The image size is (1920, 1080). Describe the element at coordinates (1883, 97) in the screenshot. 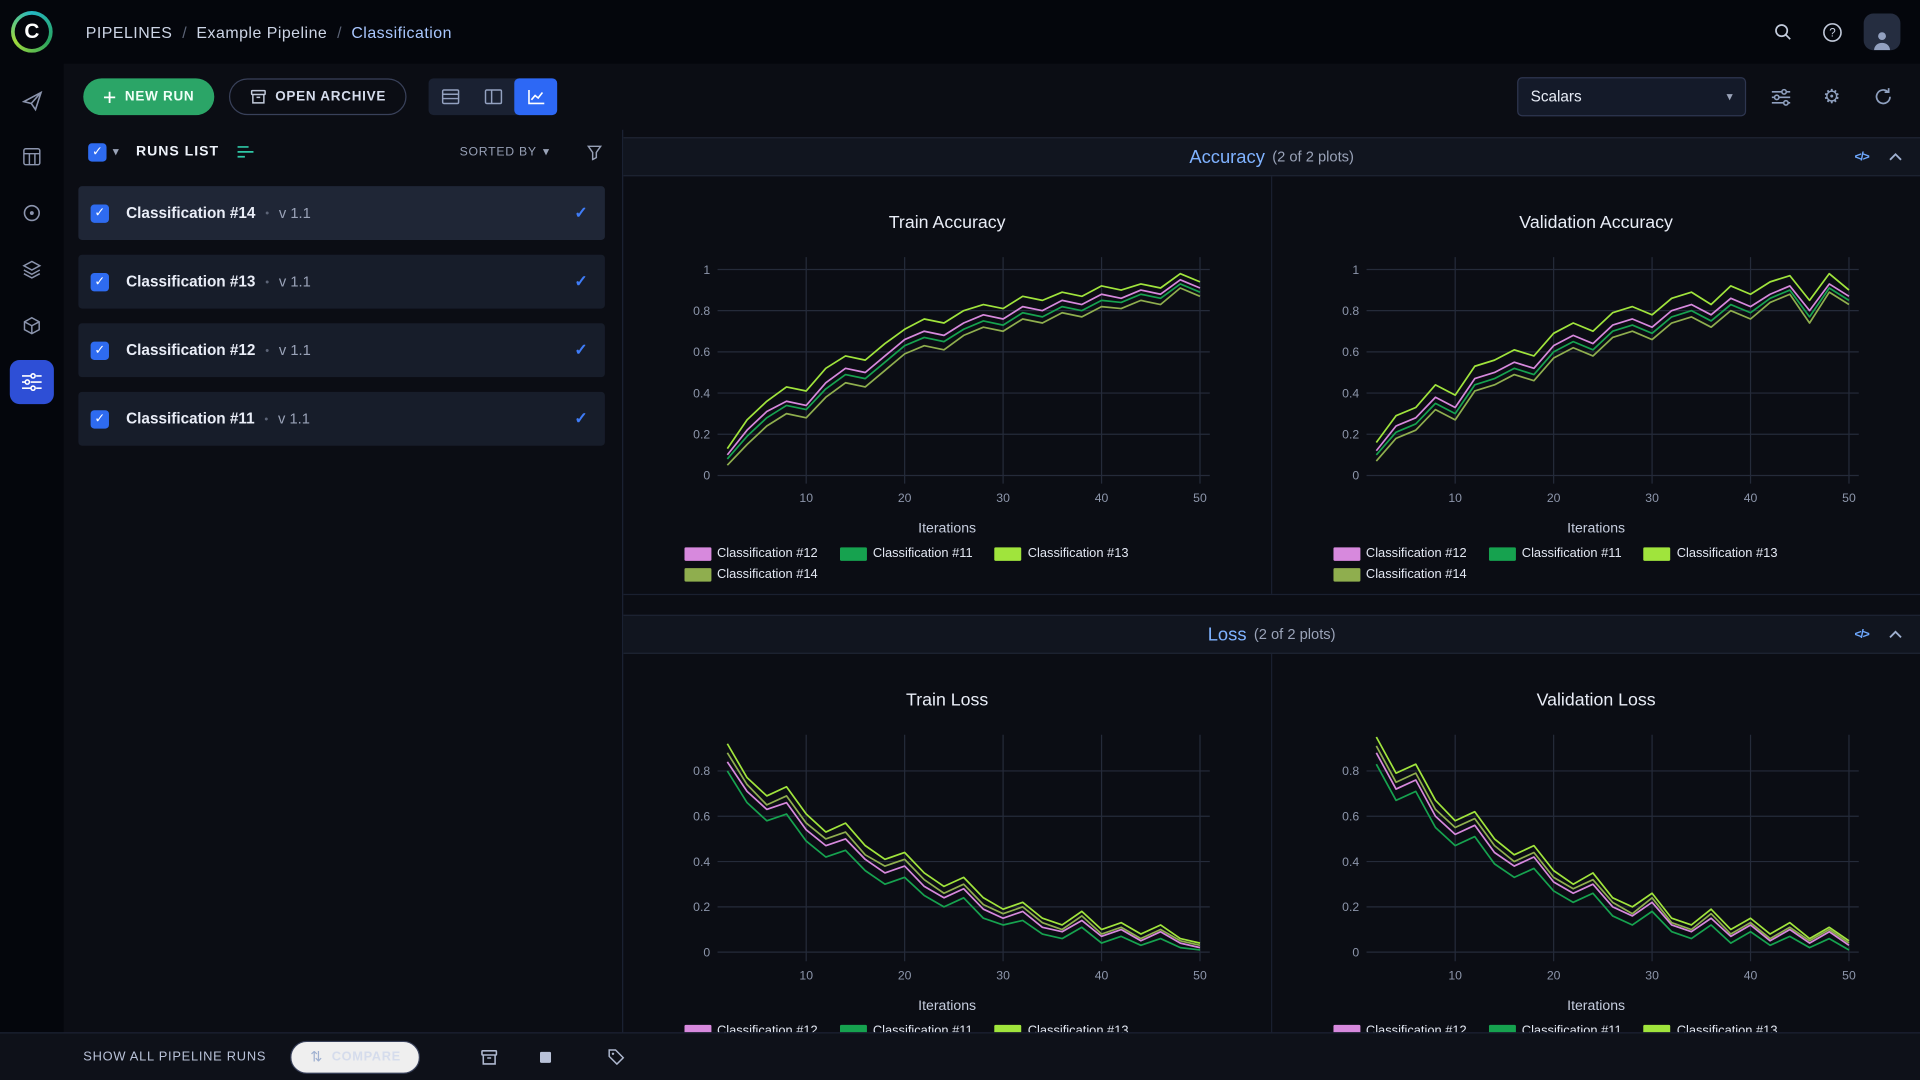

I see `refresh-icon` at that location.